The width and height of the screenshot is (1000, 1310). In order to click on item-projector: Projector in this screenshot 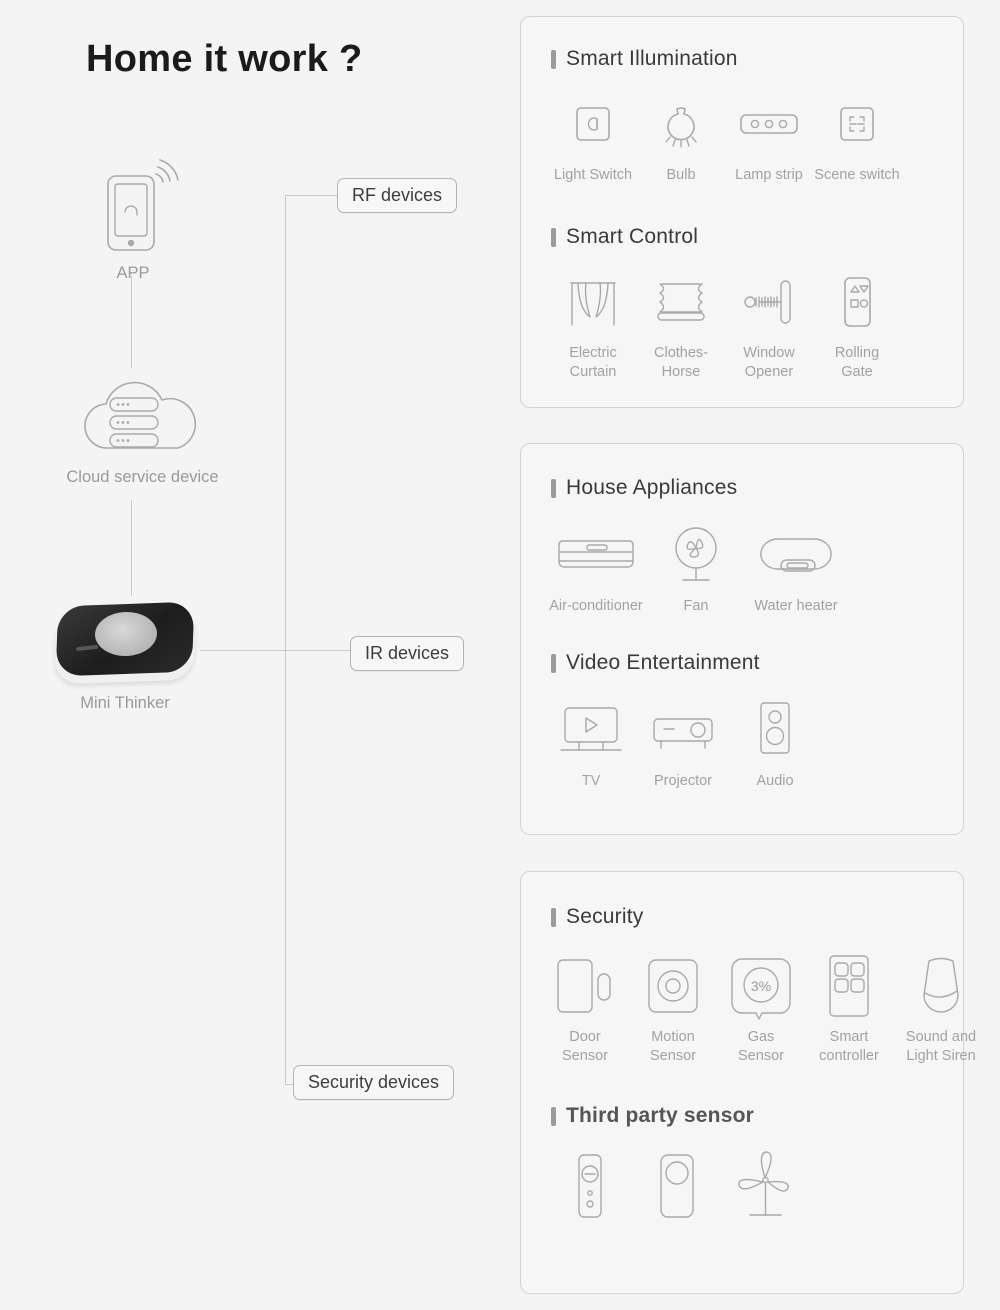, I will do `click(683, 744)`.